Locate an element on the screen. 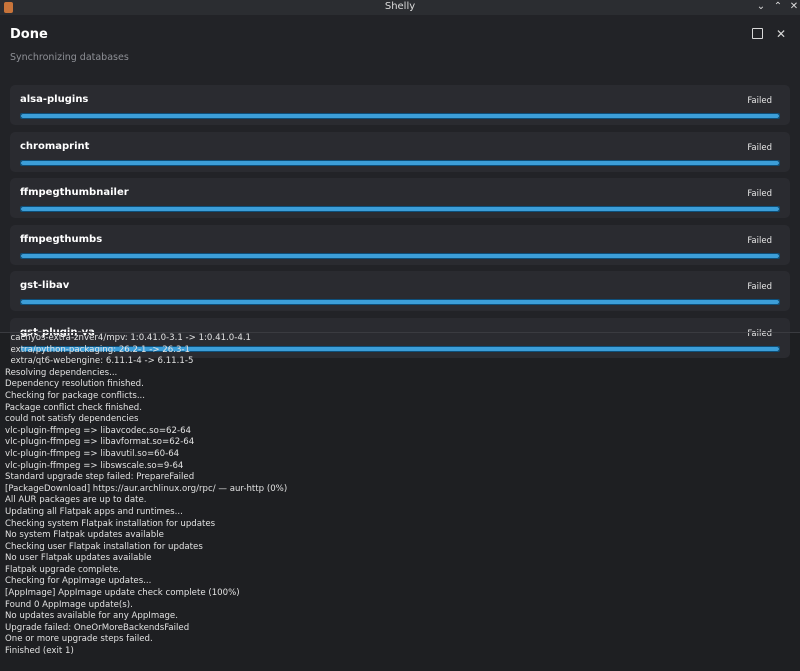 This screenshot has width=800, height=671. terminal-icon is located at coordinates (757, 33).